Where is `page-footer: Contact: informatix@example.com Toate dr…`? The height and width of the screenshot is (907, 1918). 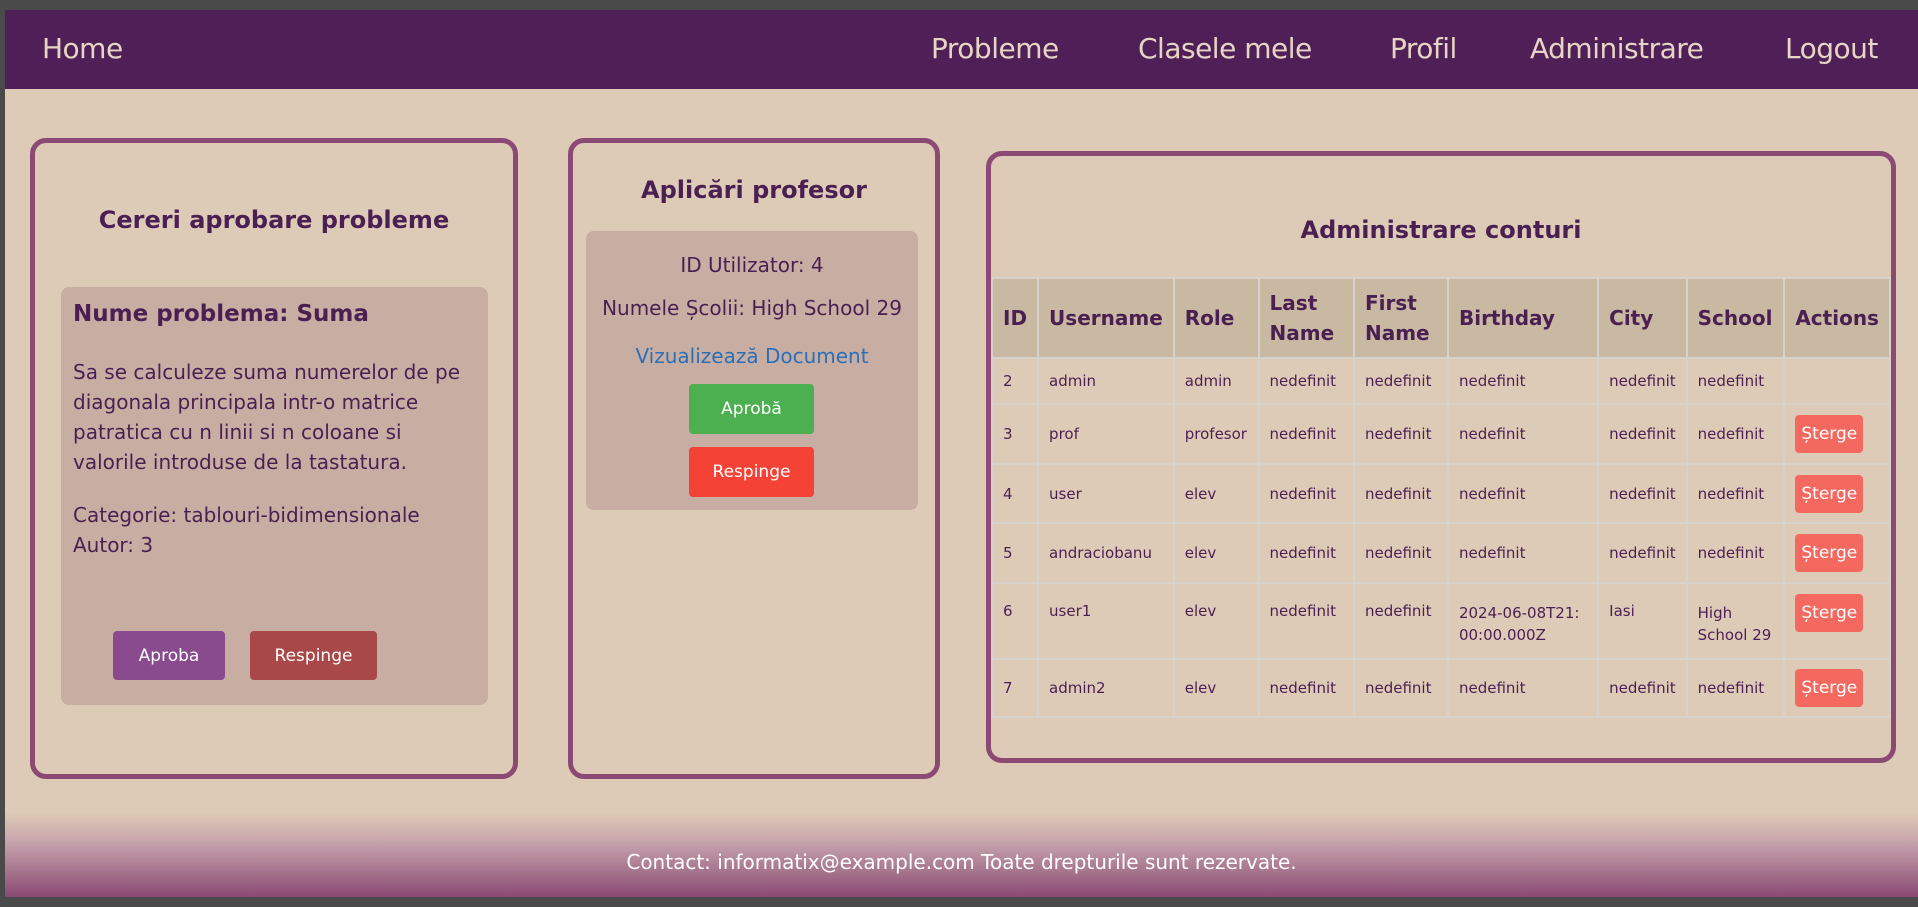
page-footer: Contact: informatix@example.com Toate dr… is located at coordinates (961, 854).